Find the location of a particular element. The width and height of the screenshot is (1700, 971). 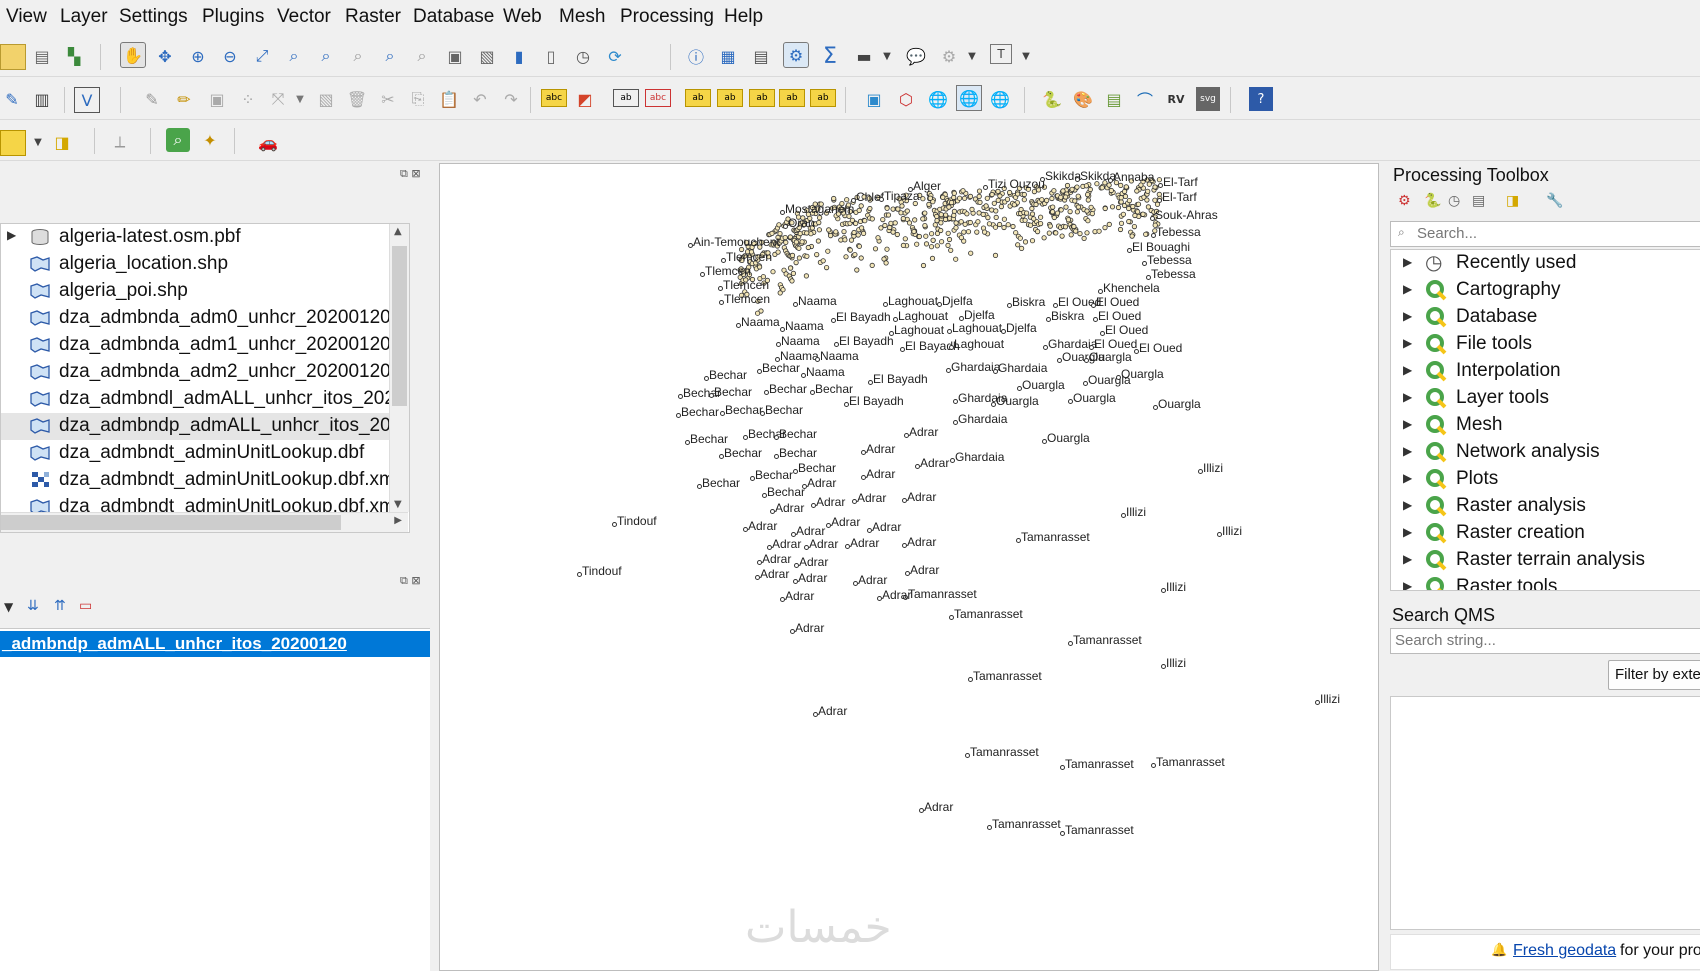

rv-plugin-icon: RV is located at coordinates (1176, 99).